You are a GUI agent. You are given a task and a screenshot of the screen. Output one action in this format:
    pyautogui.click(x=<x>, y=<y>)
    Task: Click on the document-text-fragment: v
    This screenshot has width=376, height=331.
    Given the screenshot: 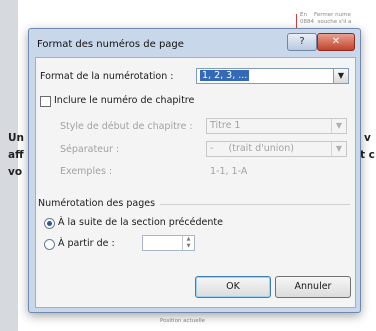 What is the action you would take?
    pyautogui.click(x=367, y=138)
    